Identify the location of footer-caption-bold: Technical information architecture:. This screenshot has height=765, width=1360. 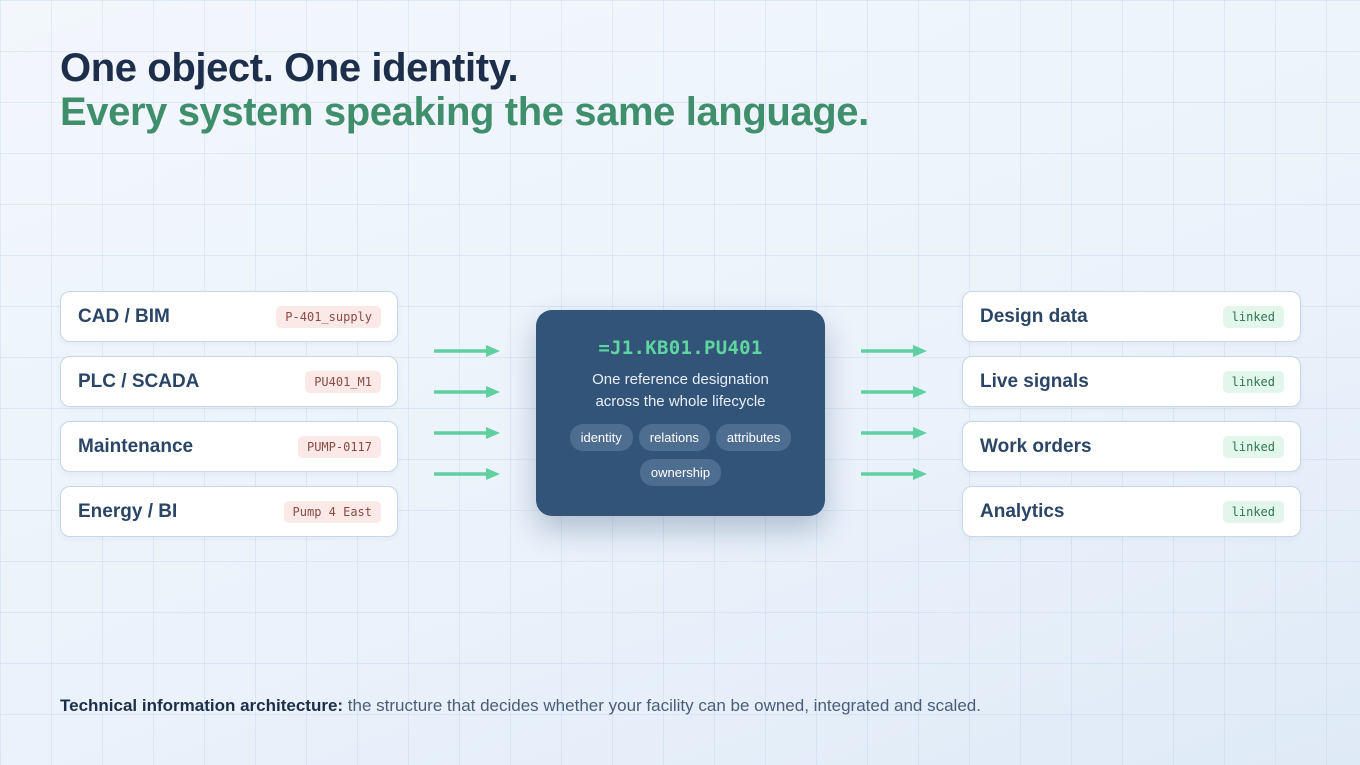
(202, 705).